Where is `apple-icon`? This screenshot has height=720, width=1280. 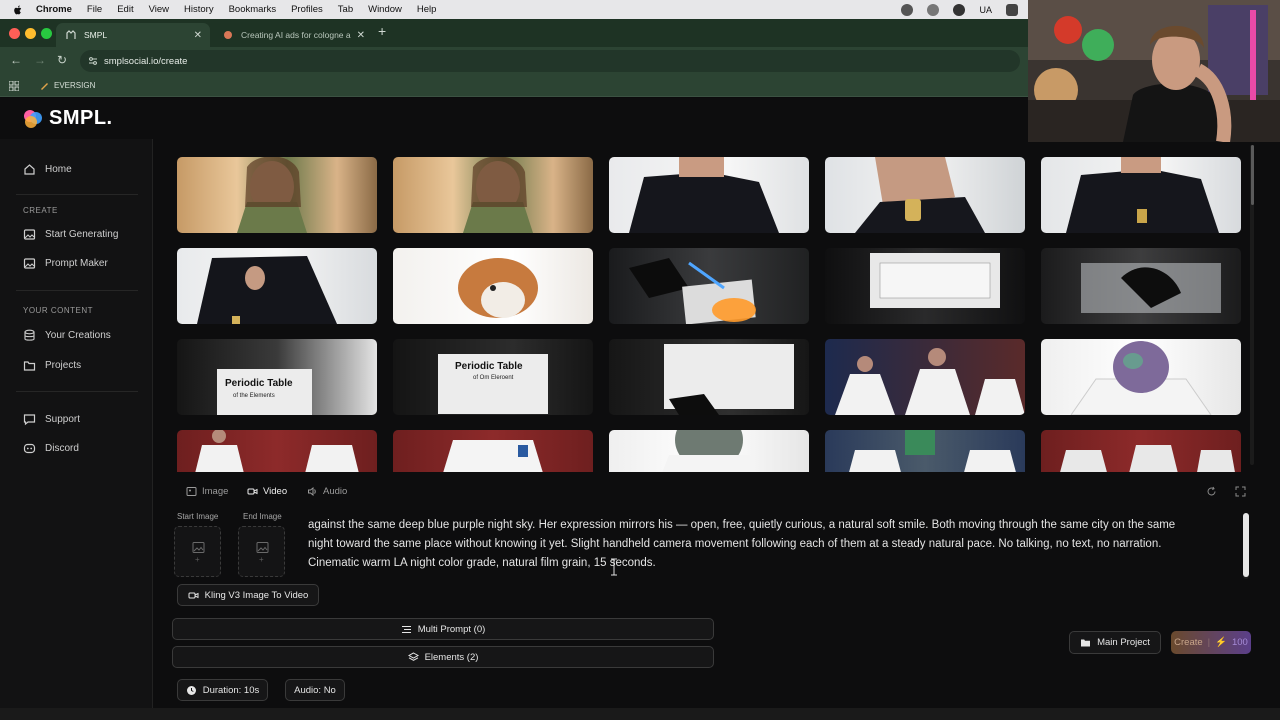
apple-icon is located at coordinates (18, 10).